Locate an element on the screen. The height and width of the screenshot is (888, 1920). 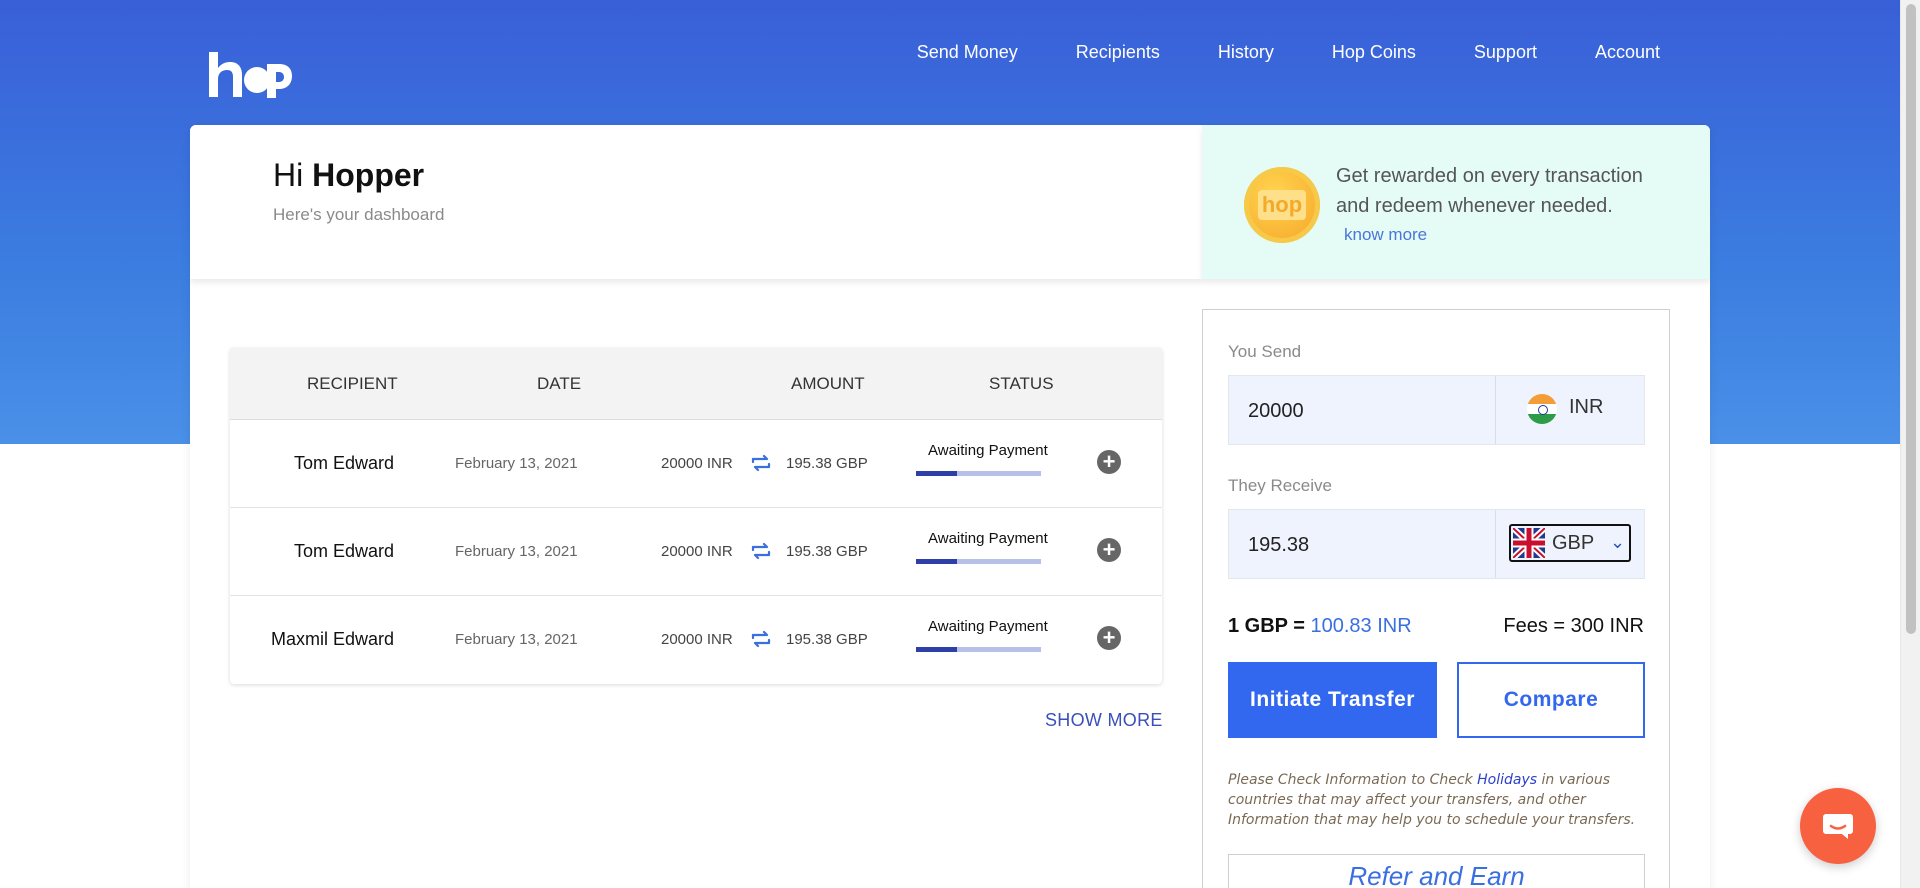
exchange-rate: 1 GBP = 100.83 INR is located at coordinates (1320, 626).